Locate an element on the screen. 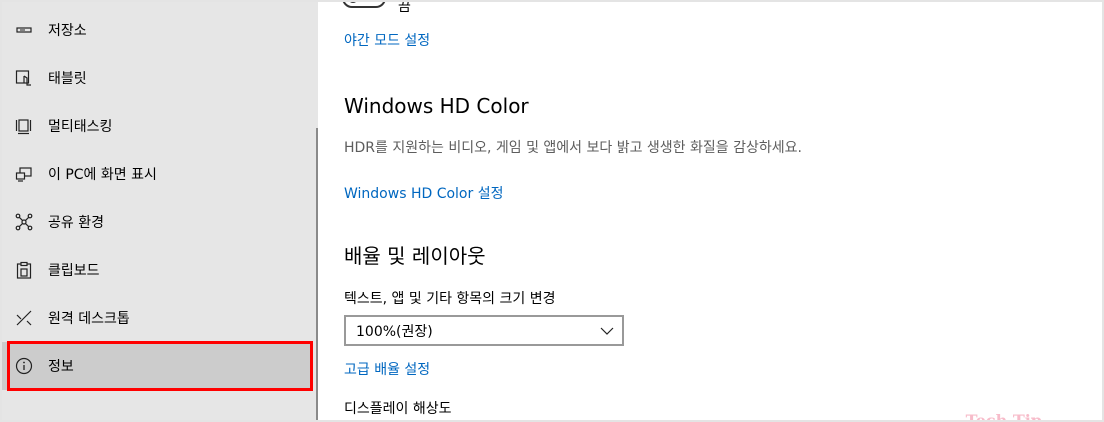 The width and height of the screenshot is (1104, 422). scale-dropdown-value: 100%(권장) is located at coordinates (394, 331).